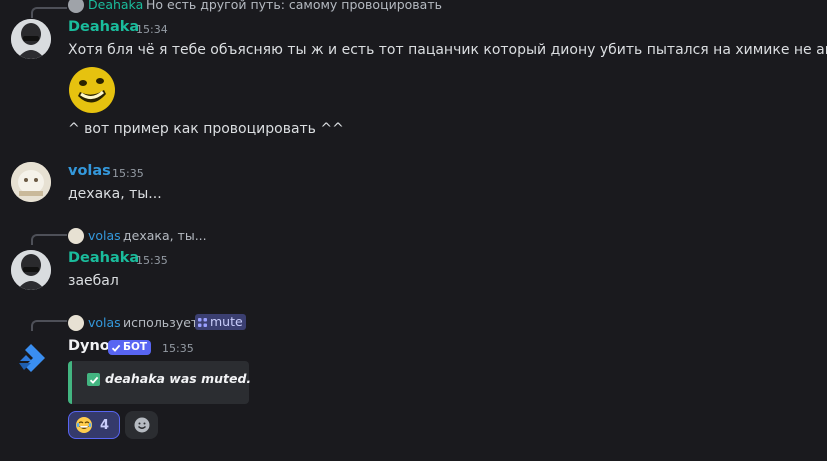  I want to click on message-text: ^ вот пример как провоцировать ^^, so click(206, 129).